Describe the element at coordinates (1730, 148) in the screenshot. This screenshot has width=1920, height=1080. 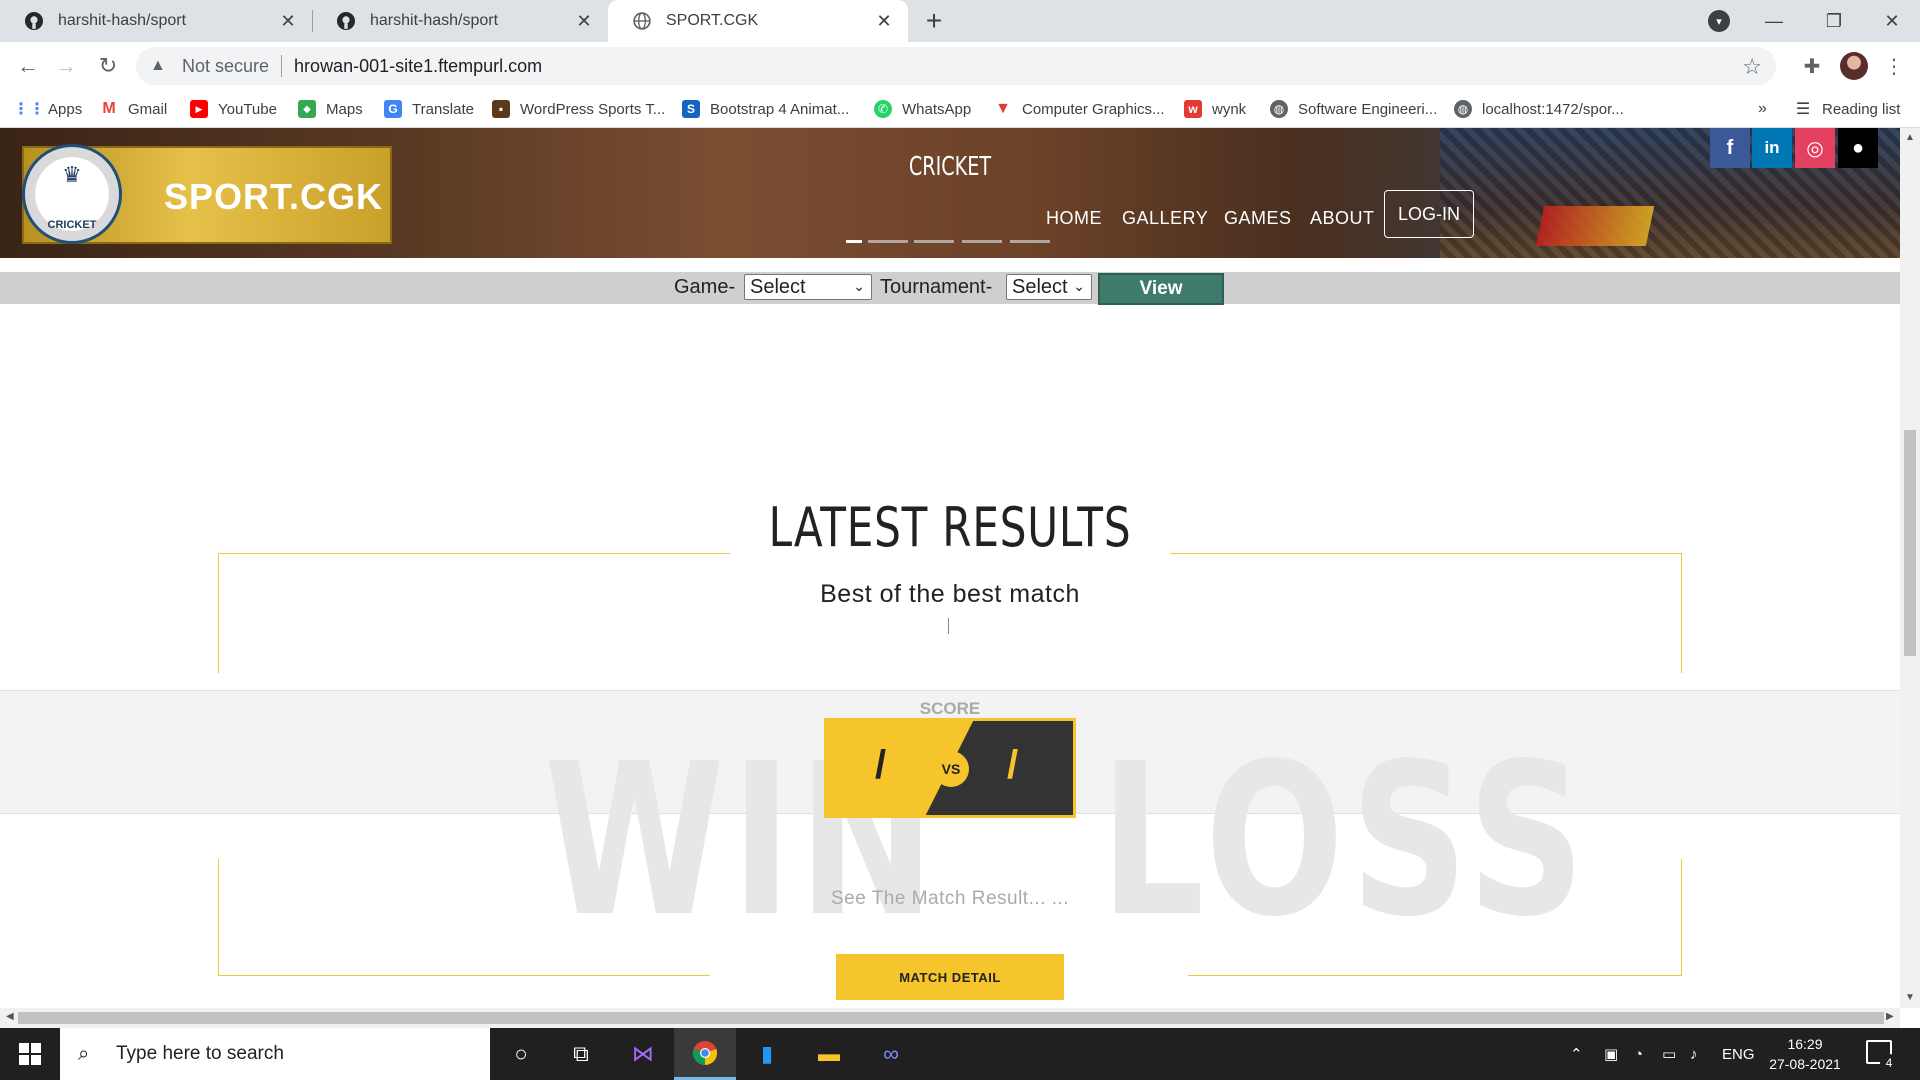
I see `facebook-icon: f` at that location.